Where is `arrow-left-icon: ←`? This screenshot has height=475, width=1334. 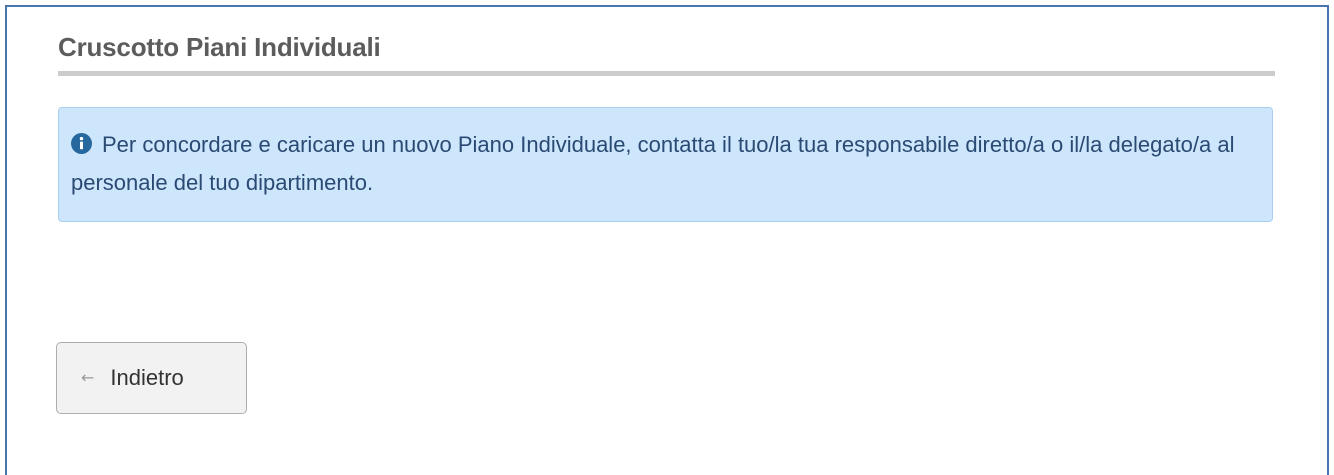 arrow-left-icon: ← is located at coordinates (88, 377).